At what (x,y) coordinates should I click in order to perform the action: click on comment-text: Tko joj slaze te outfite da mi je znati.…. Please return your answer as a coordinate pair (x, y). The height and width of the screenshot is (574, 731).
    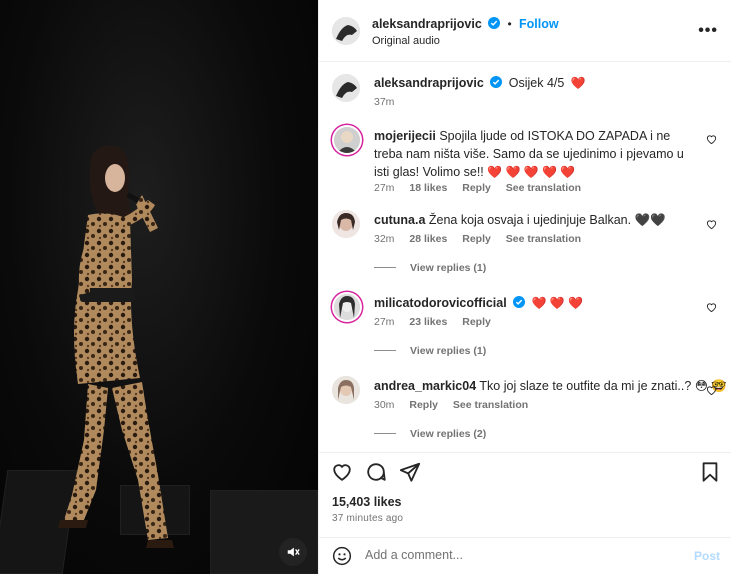
    Looking at the image, I should click on (585, 386).